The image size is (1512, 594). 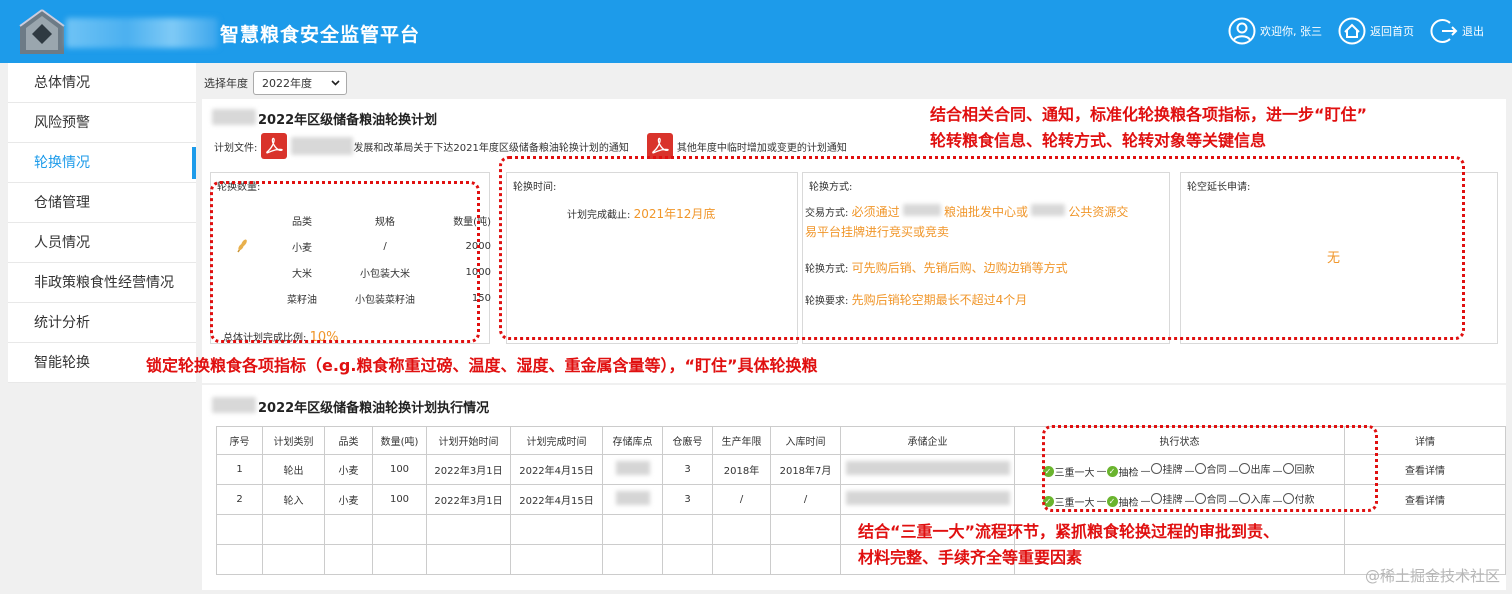 What do you see at coordinates (468, 440) in the screenshot?
I see `col-header: 计划开始时间` at bounding box center [468, 440].